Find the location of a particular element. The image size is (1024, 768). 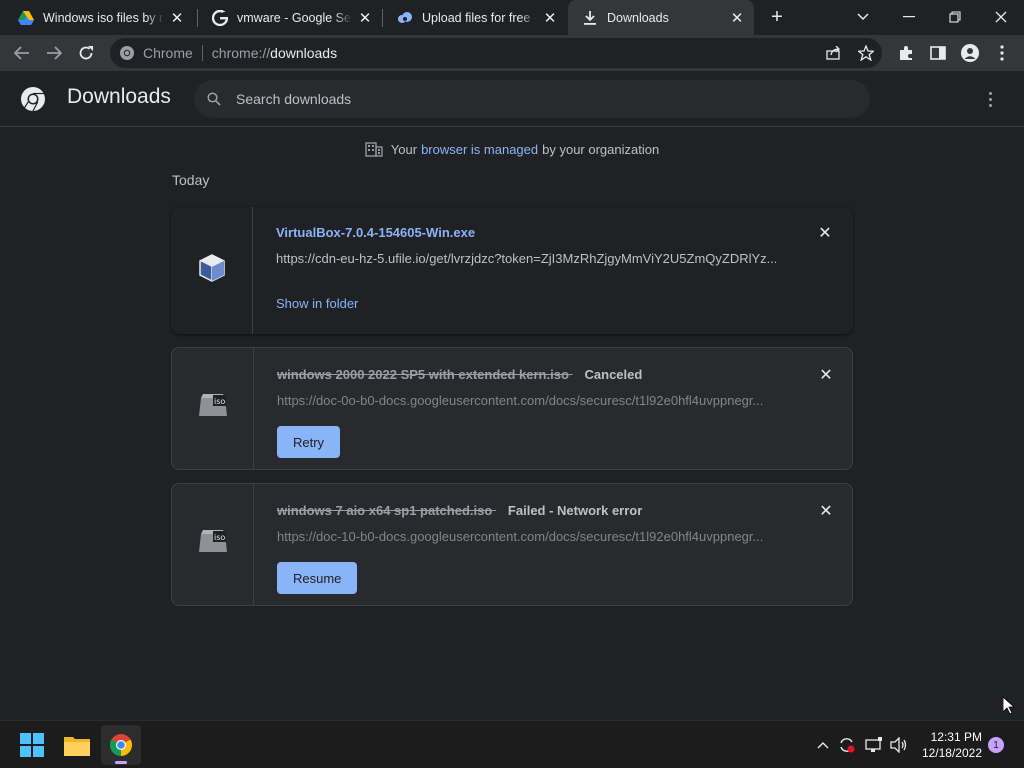

building-icon is located at coordinates (374, 149).